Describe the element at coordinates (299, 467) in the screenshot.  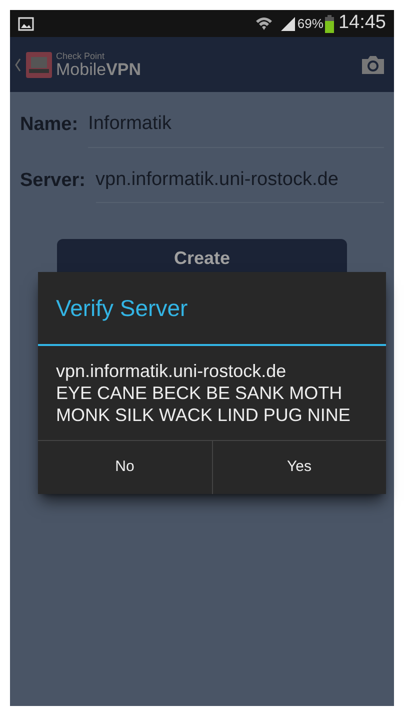
I see `dialog-button: Yes` at that location.